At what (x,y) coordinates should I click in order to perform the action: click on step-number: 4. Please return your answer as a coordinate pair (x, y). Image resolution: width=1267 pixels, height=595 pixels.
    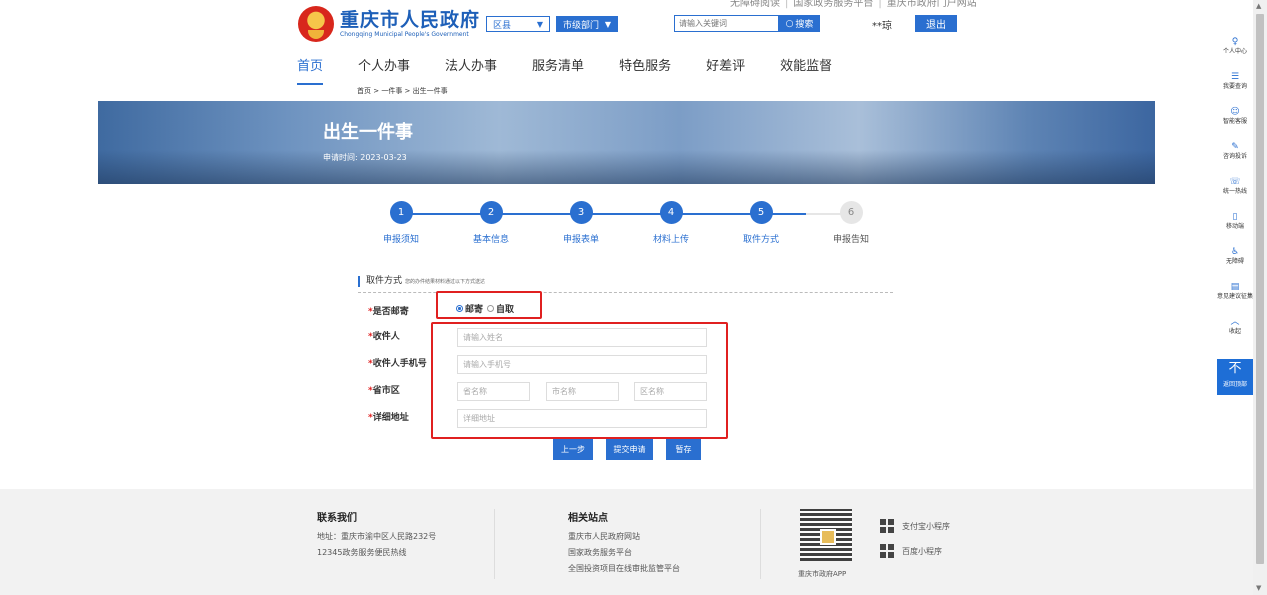
    Looking at the image, I should click on (671, 212).